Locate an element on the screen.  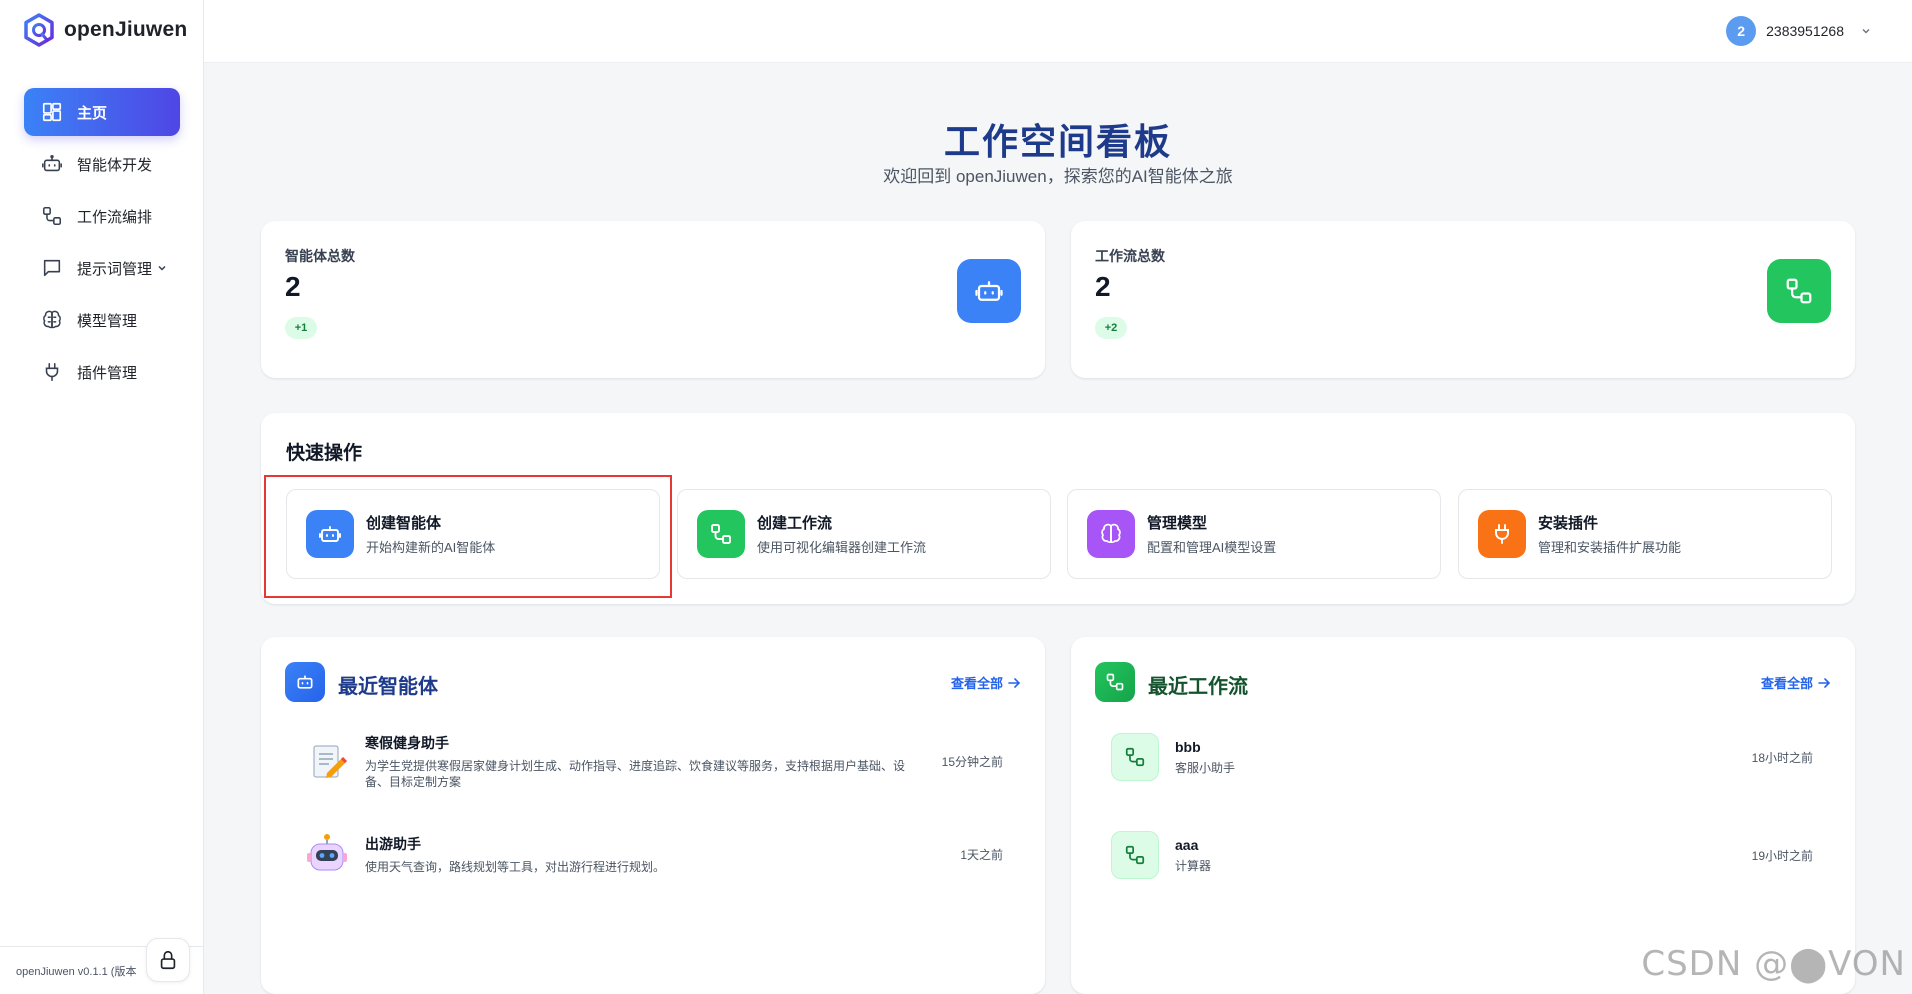
quick-action-create-workflow: 创建工作流 使用可视化编辑器创建工作流 is located at coordinates (864, 534).